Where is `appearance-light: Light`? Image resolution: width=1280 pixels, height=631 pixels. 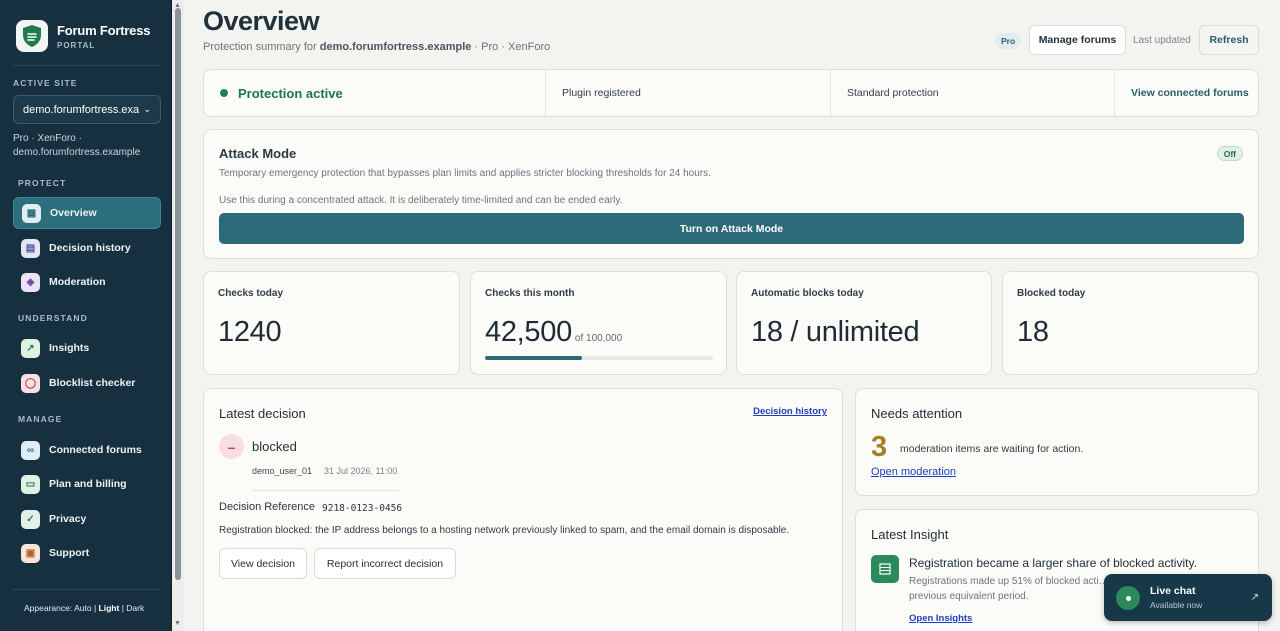
appearance-light: Light is located at coordinates (109, 608).